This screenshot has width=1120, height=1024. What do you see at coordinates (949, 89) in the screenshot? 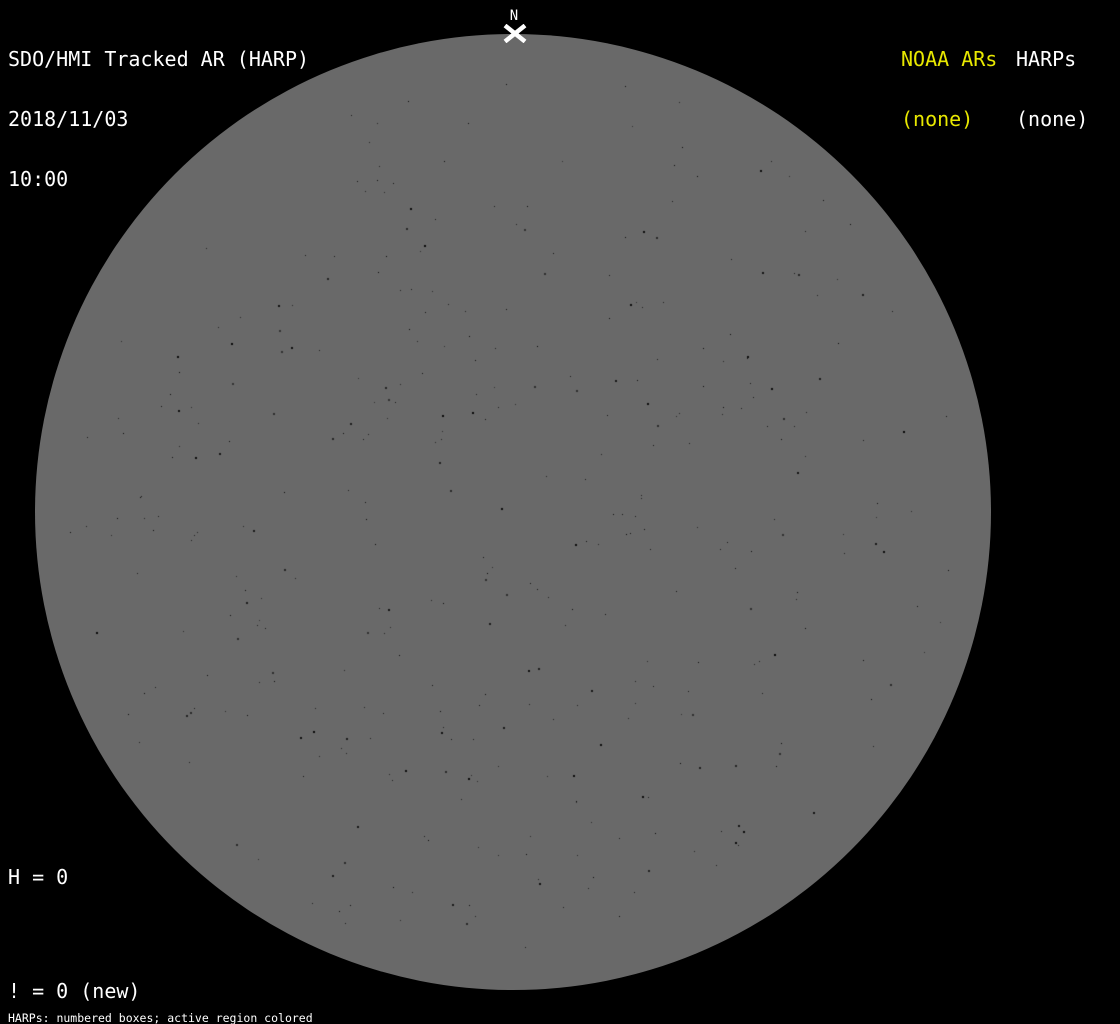
I see `noaa-ars-counter: NOAA ARs (none)` at bounding box center [949, 89].